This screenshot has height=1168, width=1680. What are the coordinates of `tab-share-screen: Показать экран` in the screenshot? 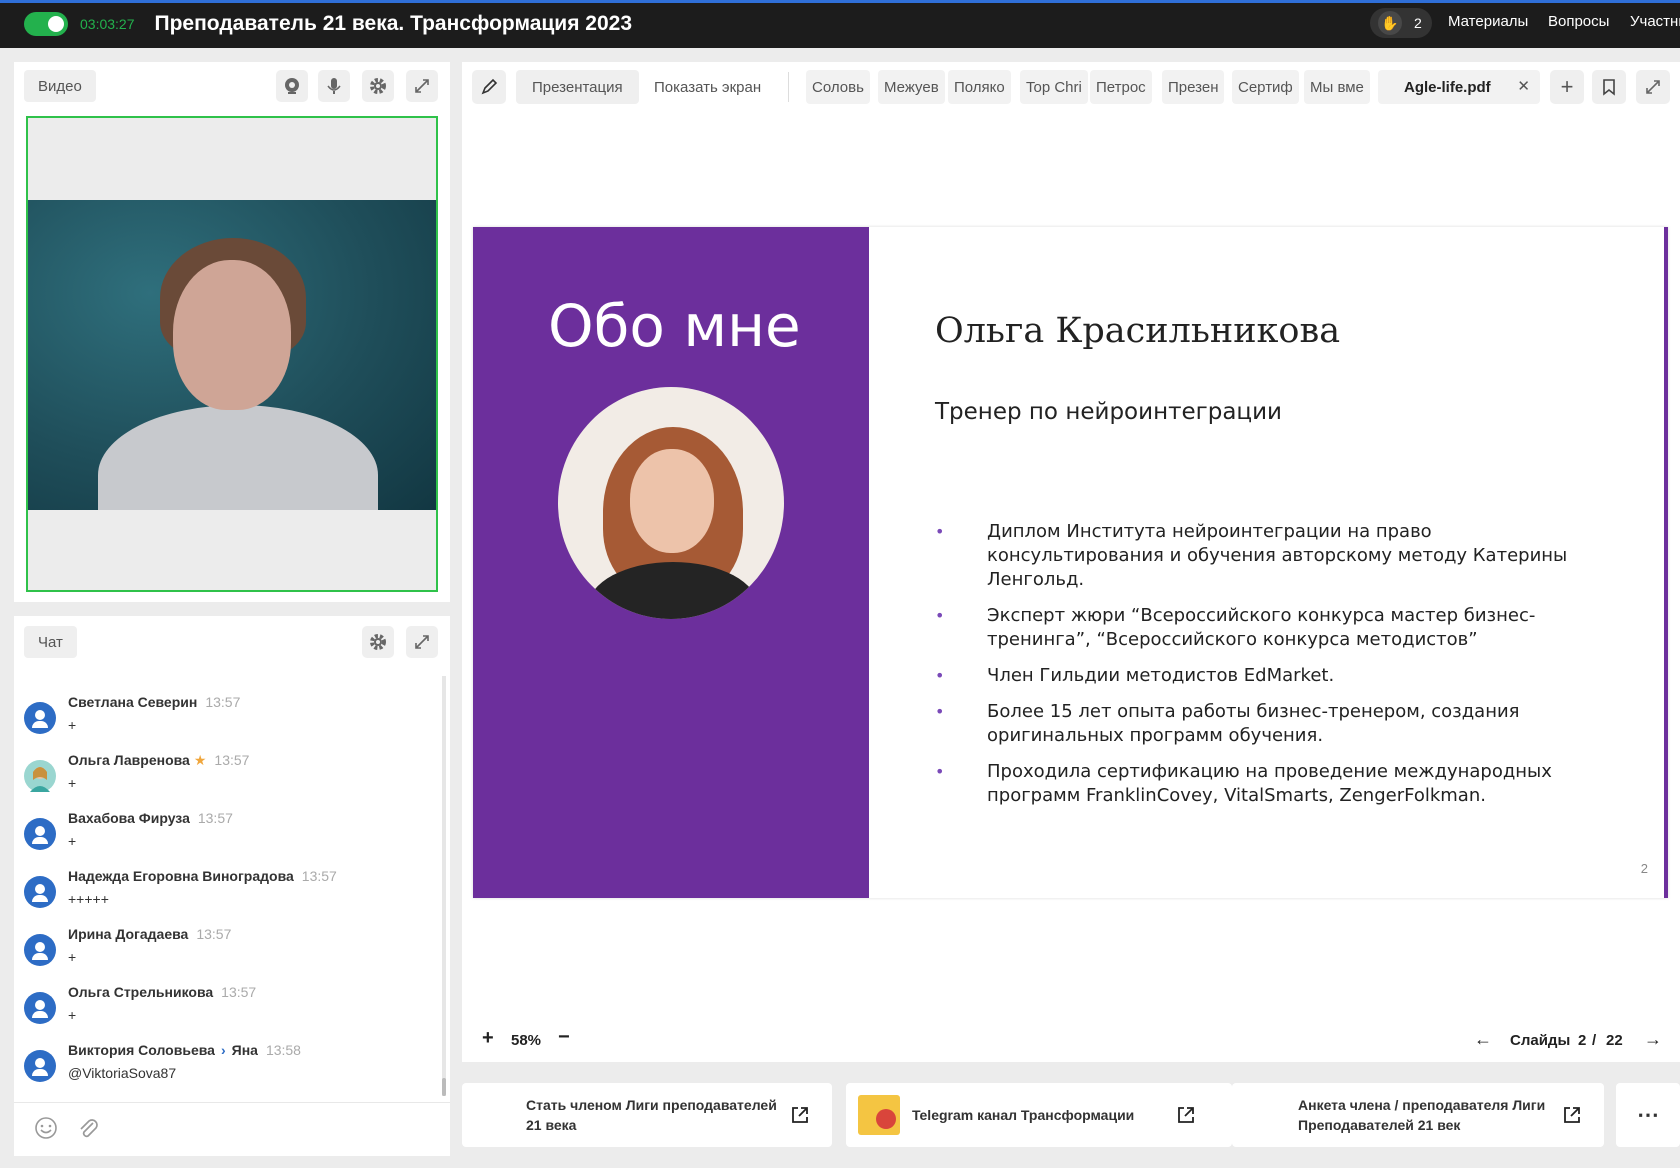 It's located at (707, 87).